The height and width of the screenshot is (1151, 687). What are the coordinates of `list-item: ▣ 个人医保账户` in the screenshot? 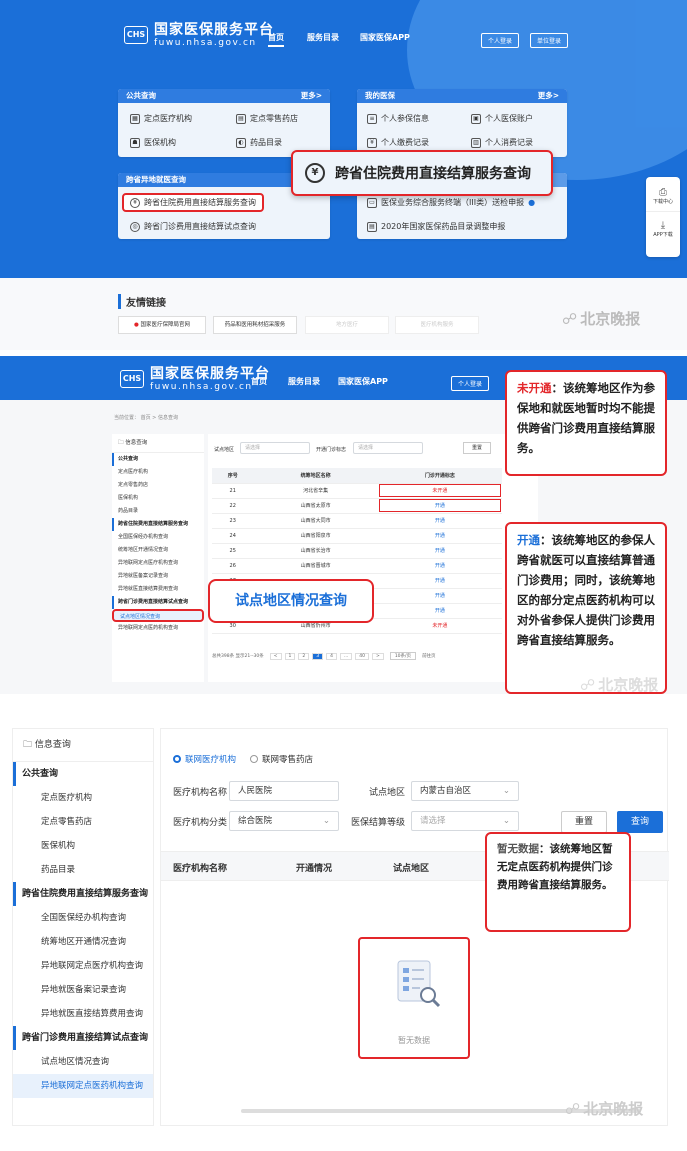 It's located at (502, 118).